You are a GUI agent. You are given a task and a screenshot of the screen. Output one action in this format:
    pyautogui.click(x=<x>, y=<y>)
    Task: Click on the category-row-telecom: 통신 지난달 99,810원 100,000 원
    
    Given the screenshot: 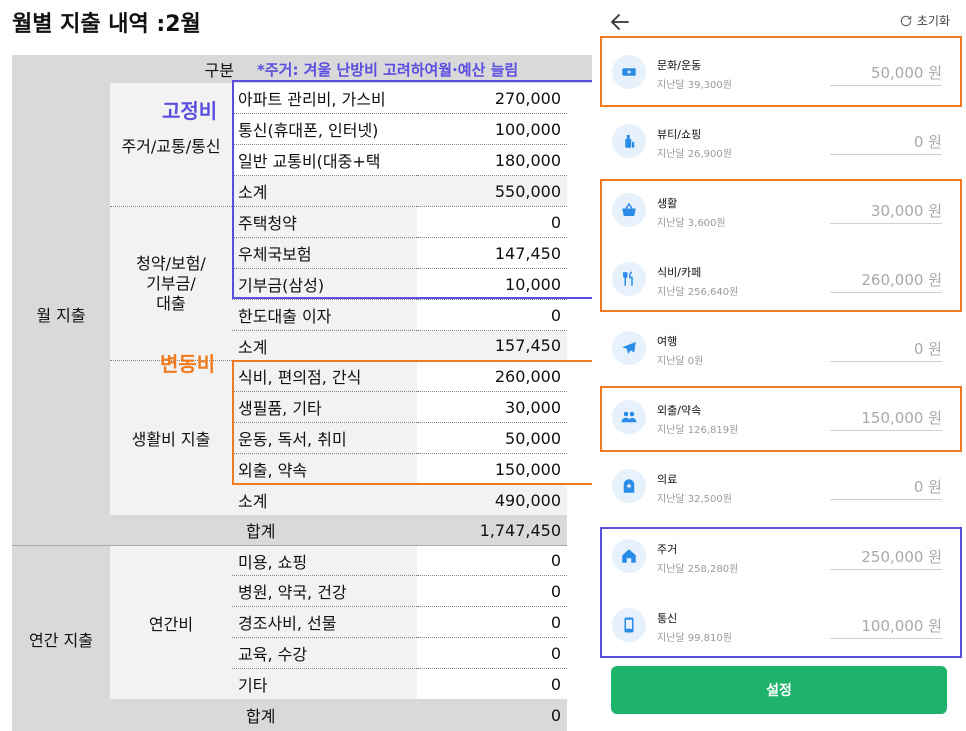 What is the action you would take?
    pyautogui.click(x=778, y=626)
    